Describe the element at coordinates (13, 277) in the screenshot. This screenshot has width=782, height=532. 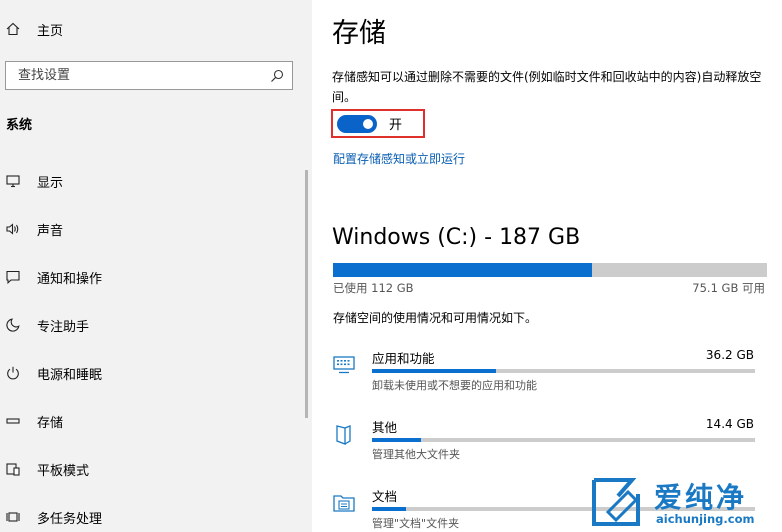
I see `notification-icon` at that location.